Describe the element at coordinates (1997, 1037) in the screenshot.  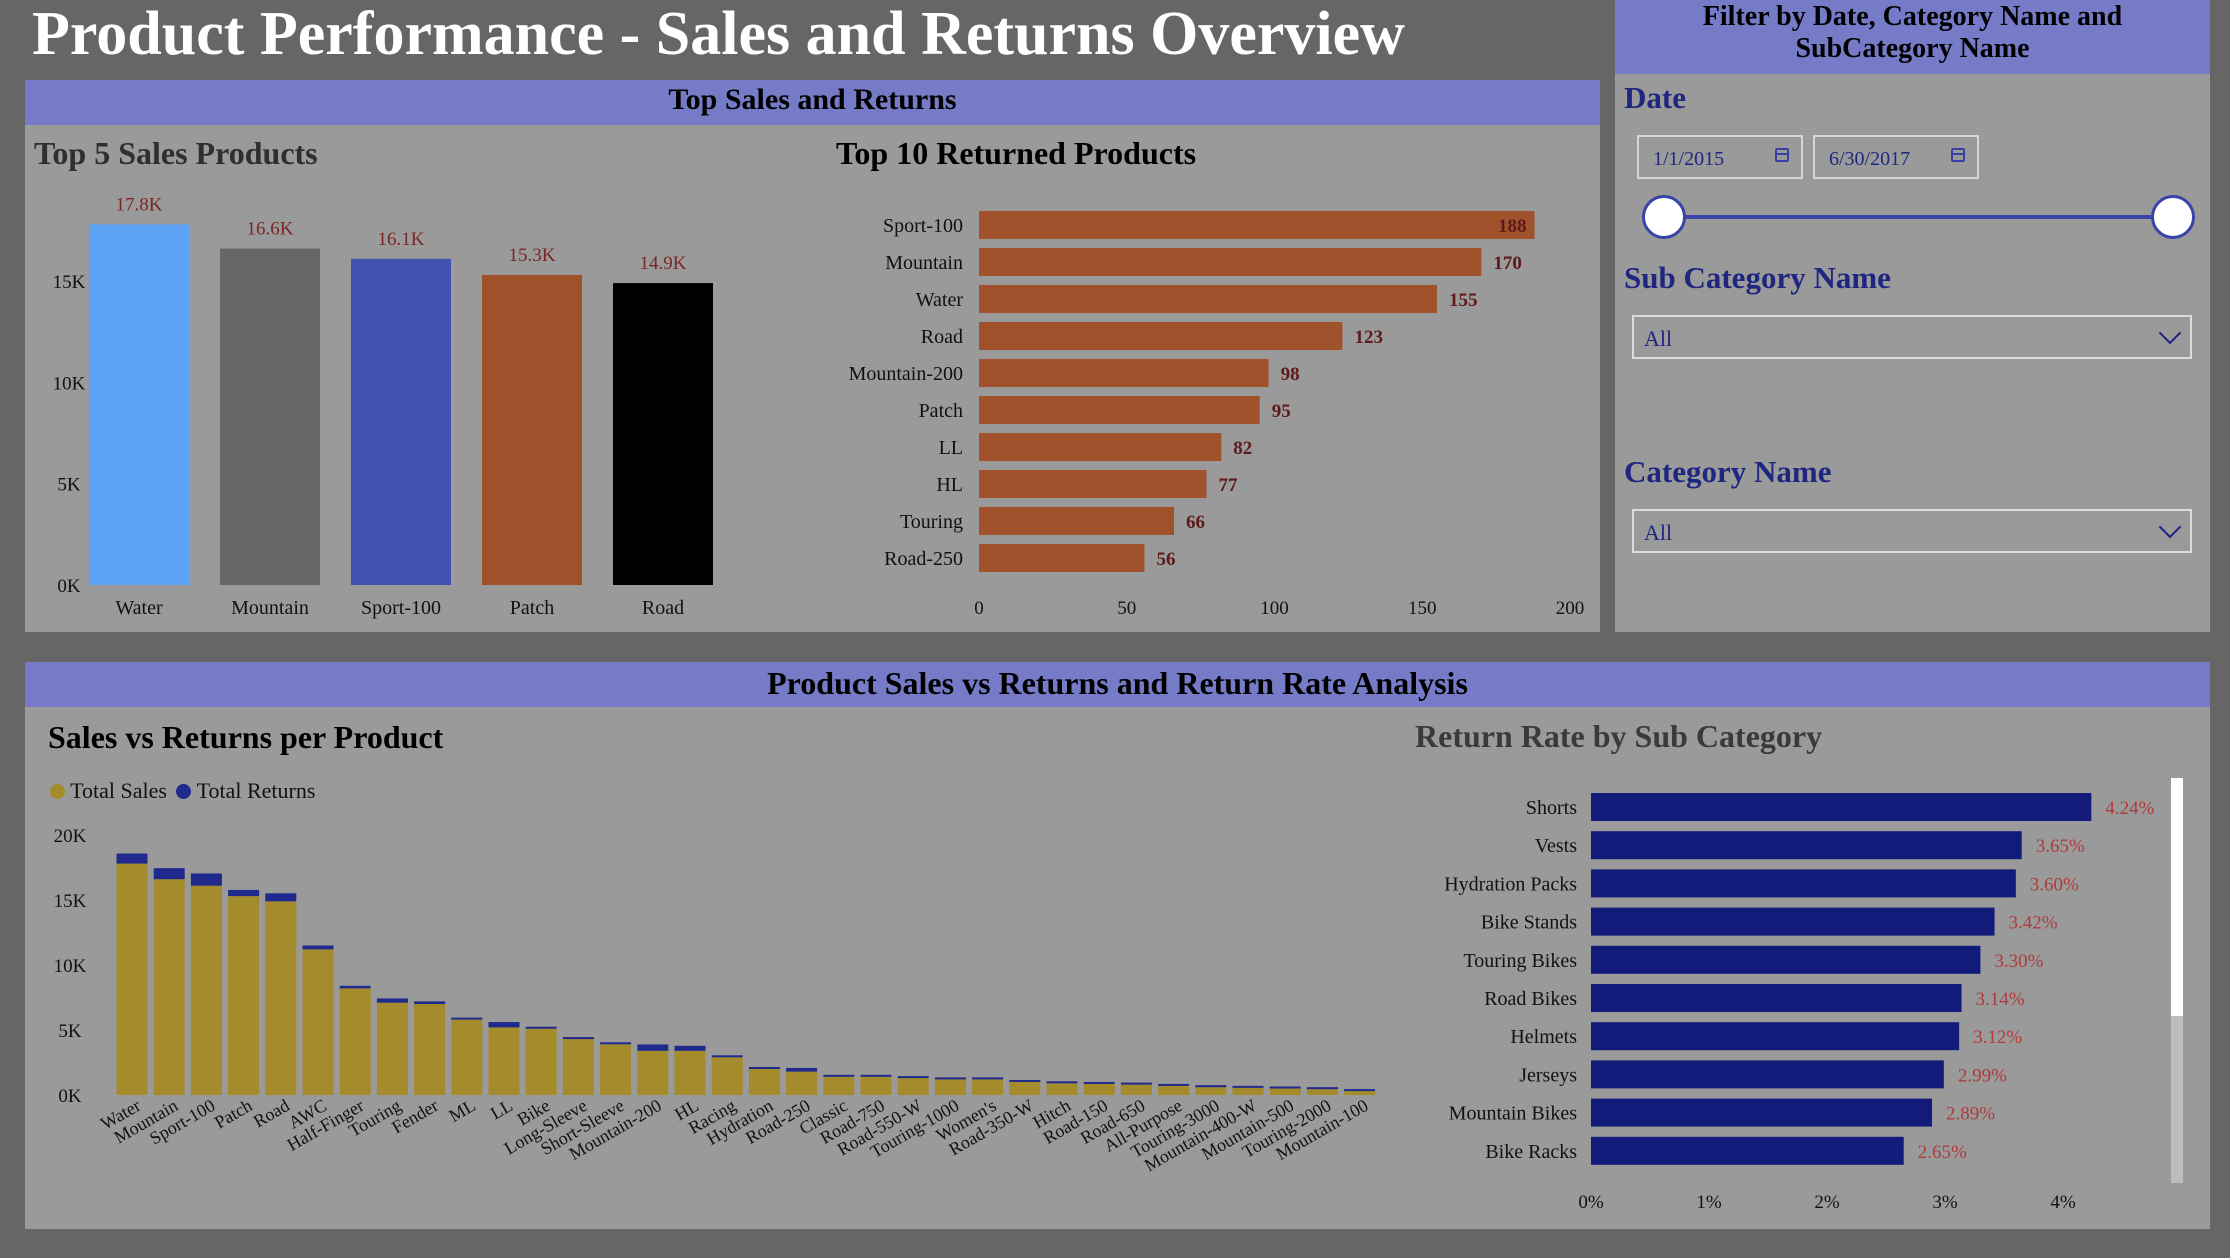
I see `data-label: 3.12%` at that location.